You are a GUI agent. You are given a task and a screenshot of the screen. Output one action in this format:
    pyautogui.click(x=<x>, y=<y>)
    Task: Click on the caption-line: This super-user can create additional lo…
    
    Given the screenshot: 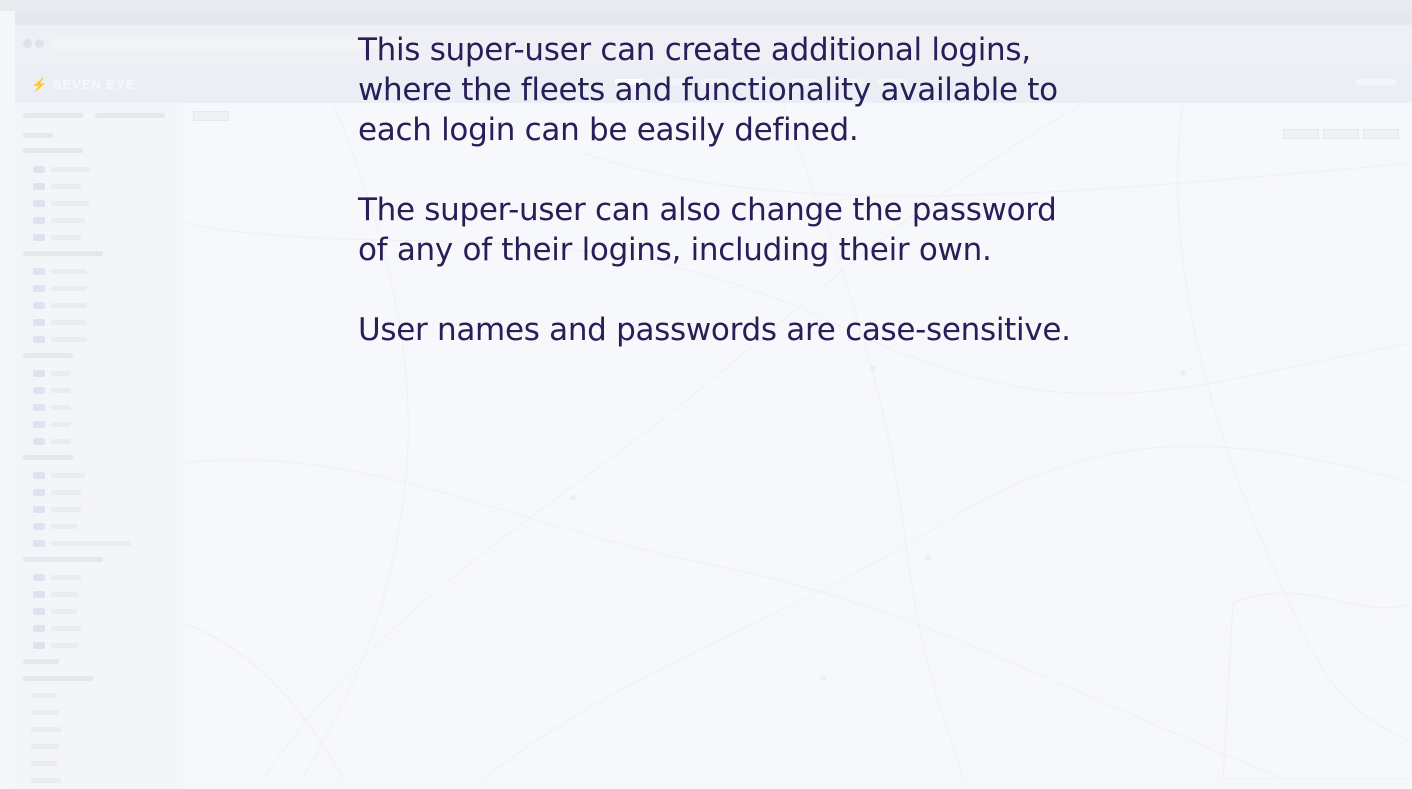 What is the action you would take?
    pyautogui.click(x=694, y=50)
    